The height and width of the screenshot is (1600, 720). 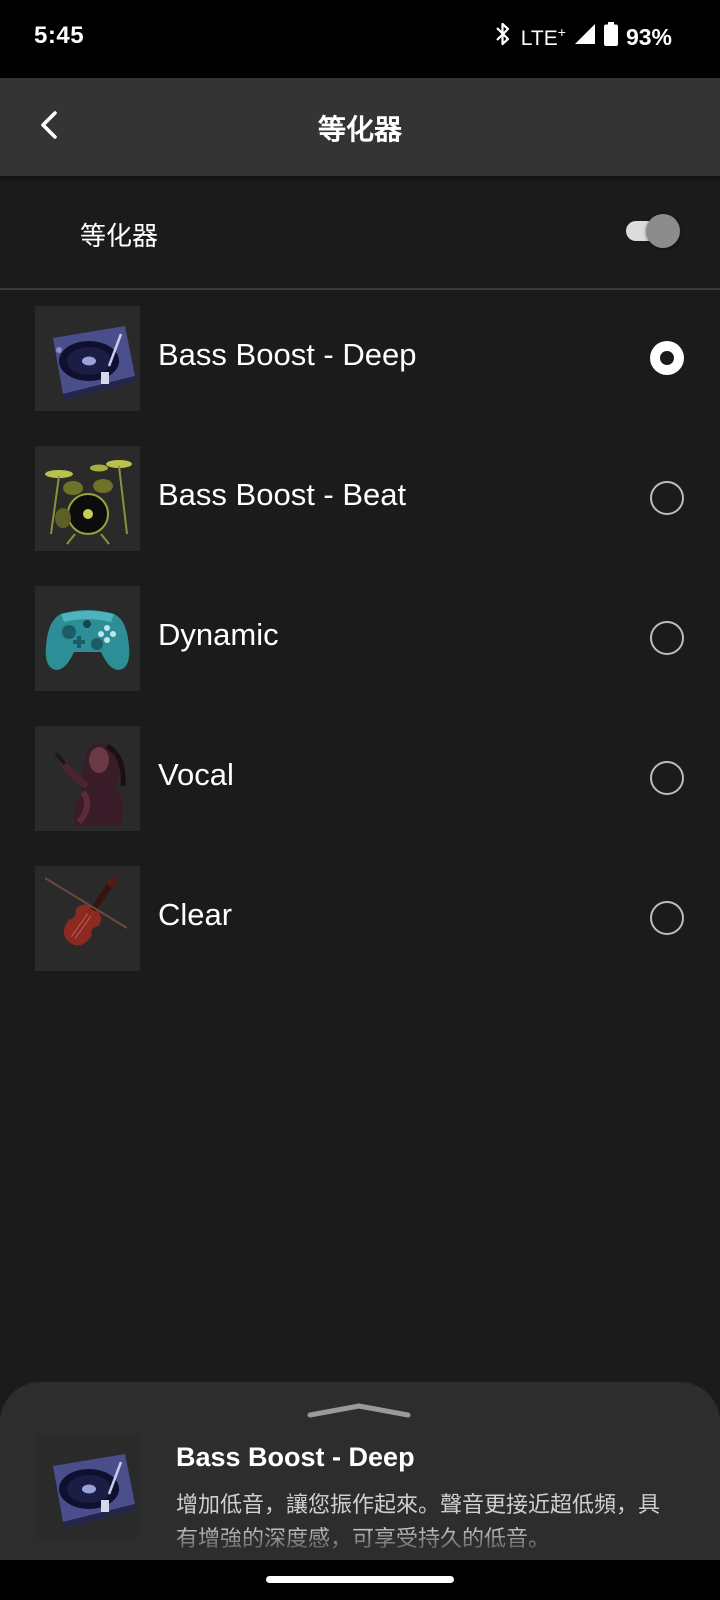 What do you see at coordinates (87, 778) in the screenshot?
I see `singer-icon` at bounding box center [87, 778].